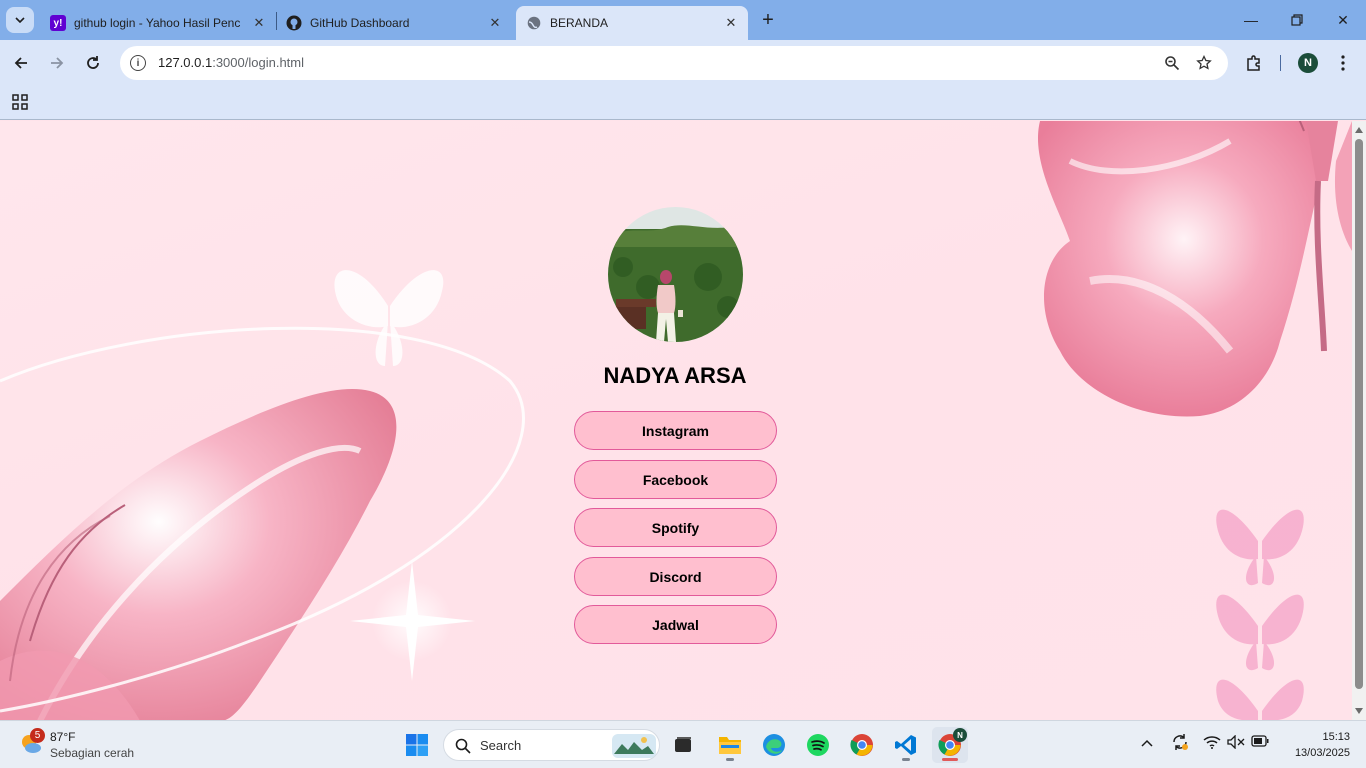  What do you see at coordinates (950, 745) in the screenshot?
I see `chrome-profile-button: N` at bounding box center [950, 745].